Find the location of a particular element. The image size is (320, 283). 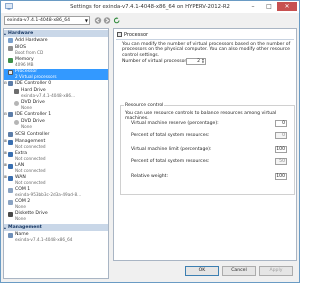

spinner-arrows-icon: ▲ ▼ is located at coordinates (203, 61).